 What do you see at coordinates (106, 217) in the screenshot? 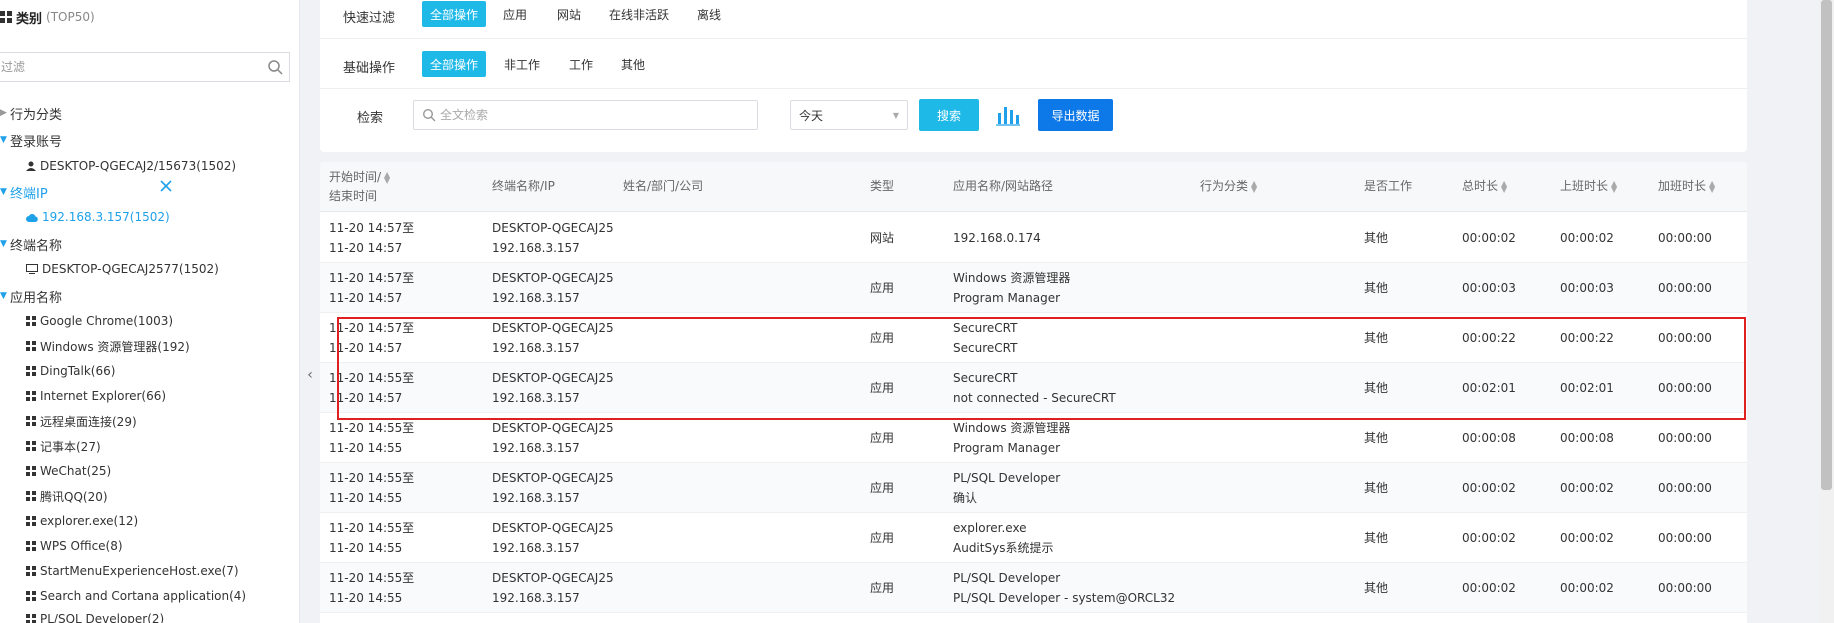
I see `tree-leaf-label: 192.168.3.157(1502)` at bounding box center [106, 217].